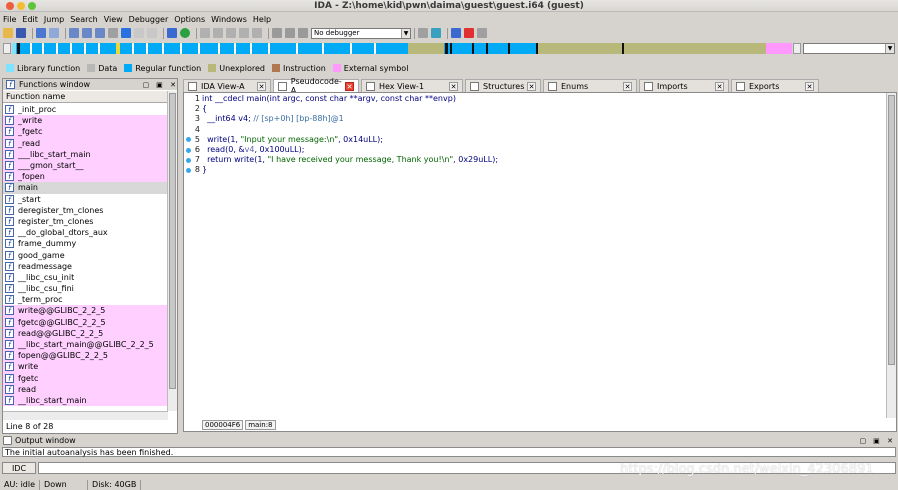 Image resolution: width=898 pixels, height=490 pixels. Describe the element at coordinates (85, 277) in the screenshot. I see `function-row: f __libc_csu_init` at that location.